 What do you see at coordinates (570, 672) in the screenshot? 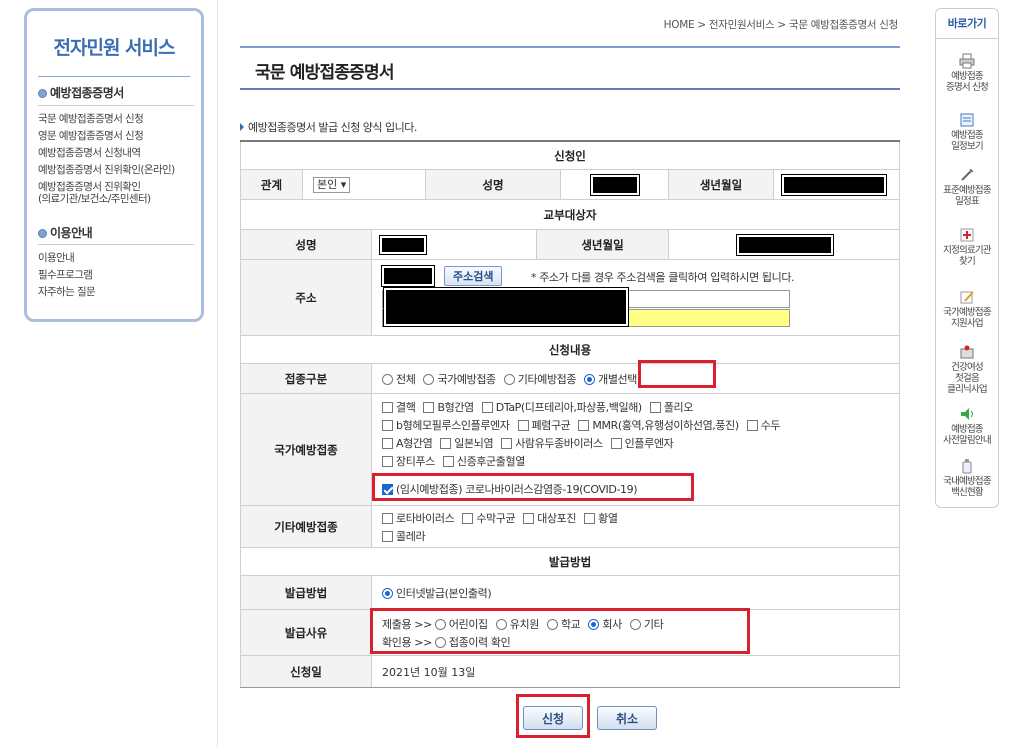
I see `date-row: 신청일 2021년 10월 13일` at bounding box center [570, 672].